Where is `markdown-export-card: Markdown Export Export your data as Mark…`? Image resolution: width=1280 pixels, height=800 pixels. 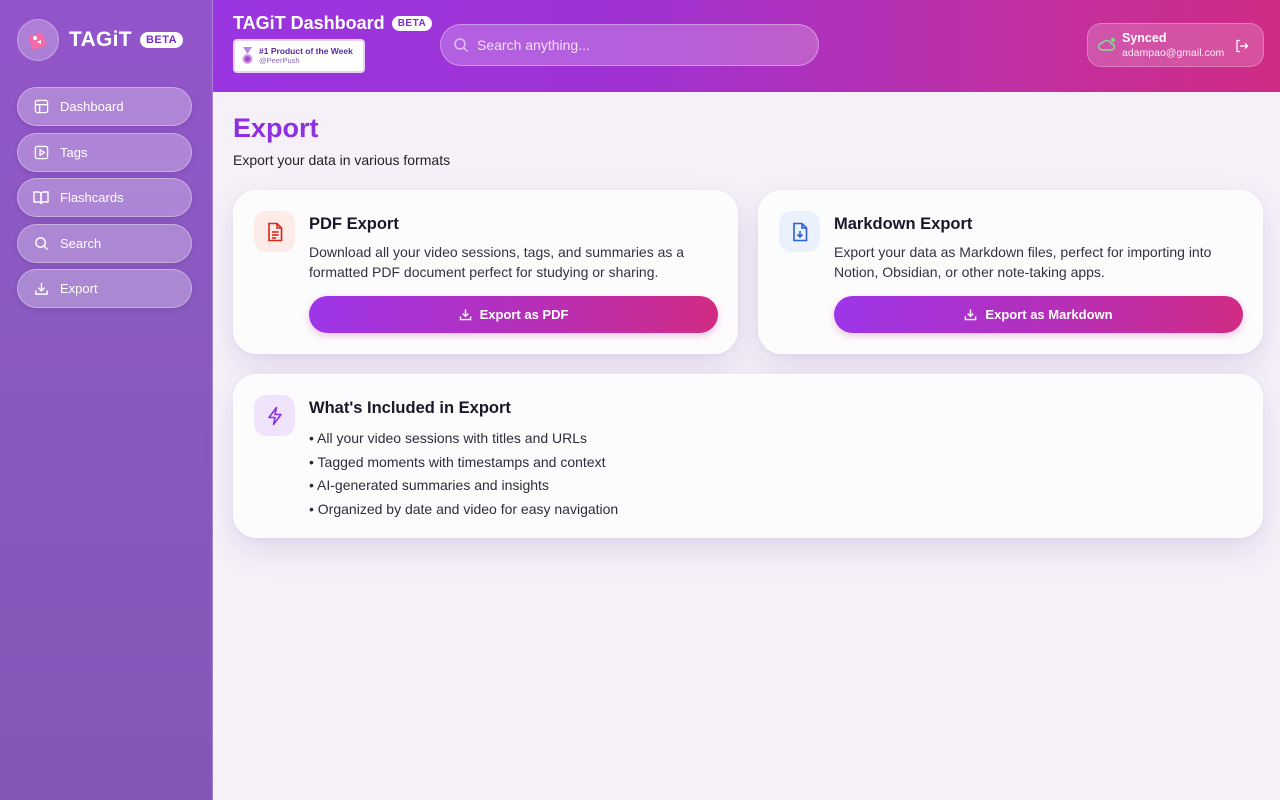 markdown-export-card: Markdown Export Export your data as Mark… is located at coordinates (1010, 272).